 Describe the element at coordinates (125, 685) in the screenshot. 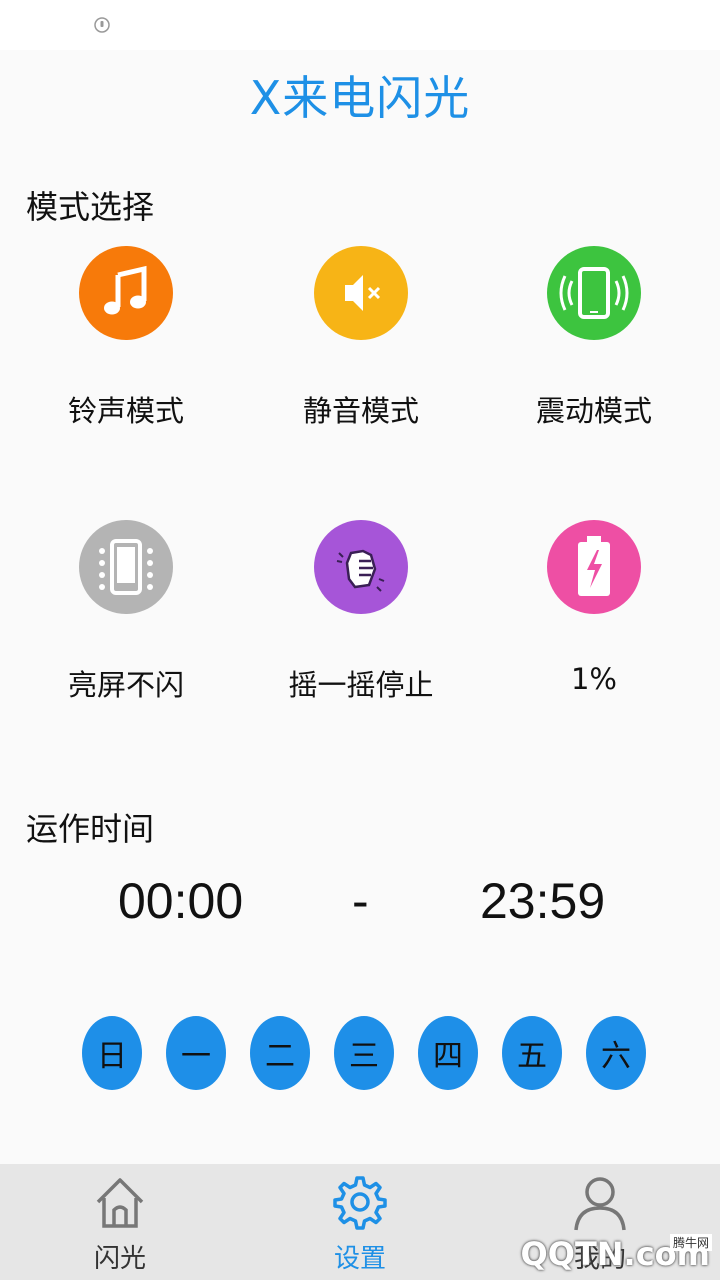

I see `mode-label: 亮屏不闪` at that location.